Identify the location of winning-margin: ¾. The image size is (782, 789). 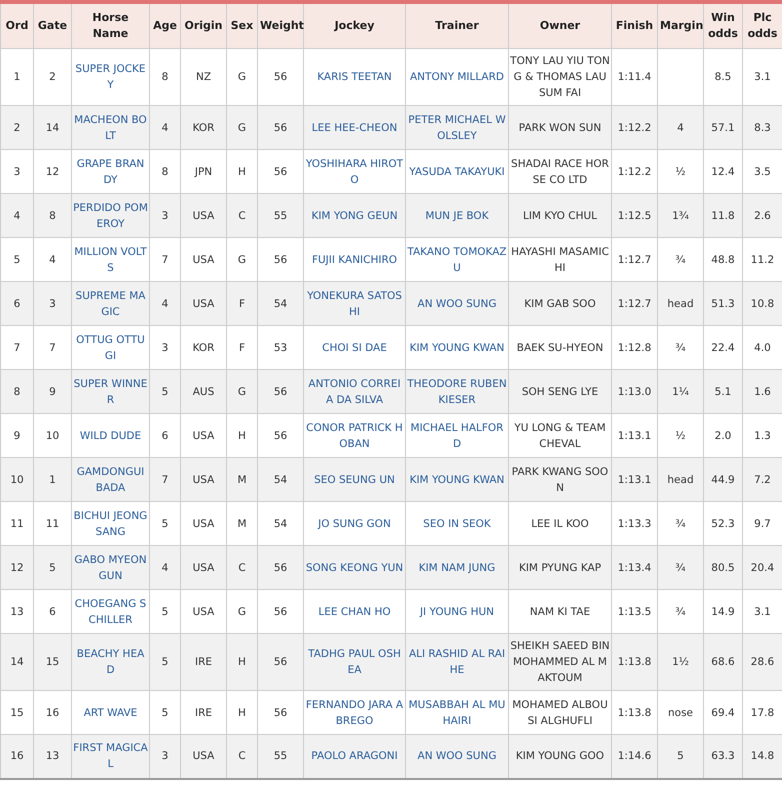
(681, 568).